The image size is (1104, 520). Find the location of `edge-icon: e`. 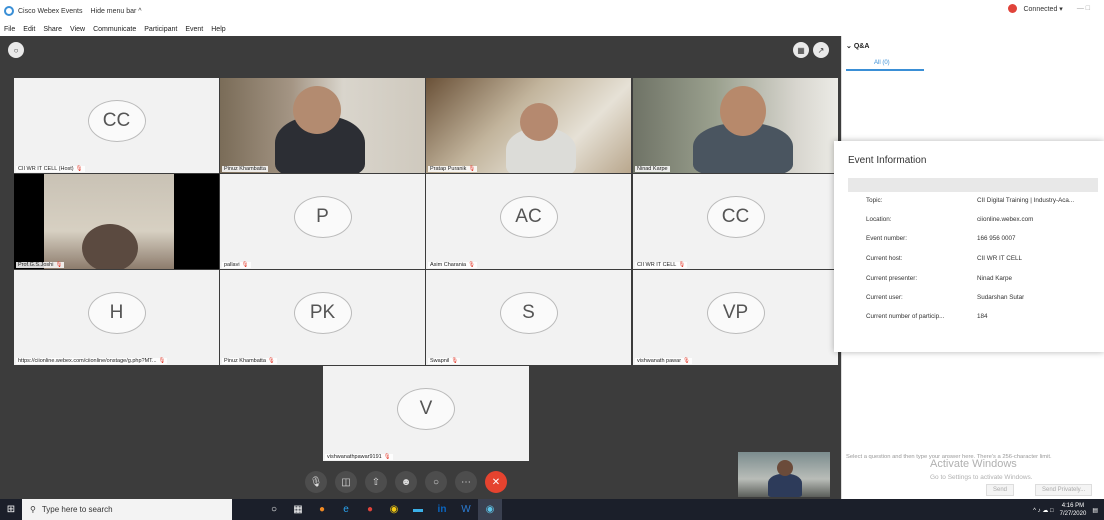

edge-icon: e is located at coordinates (346, 509).